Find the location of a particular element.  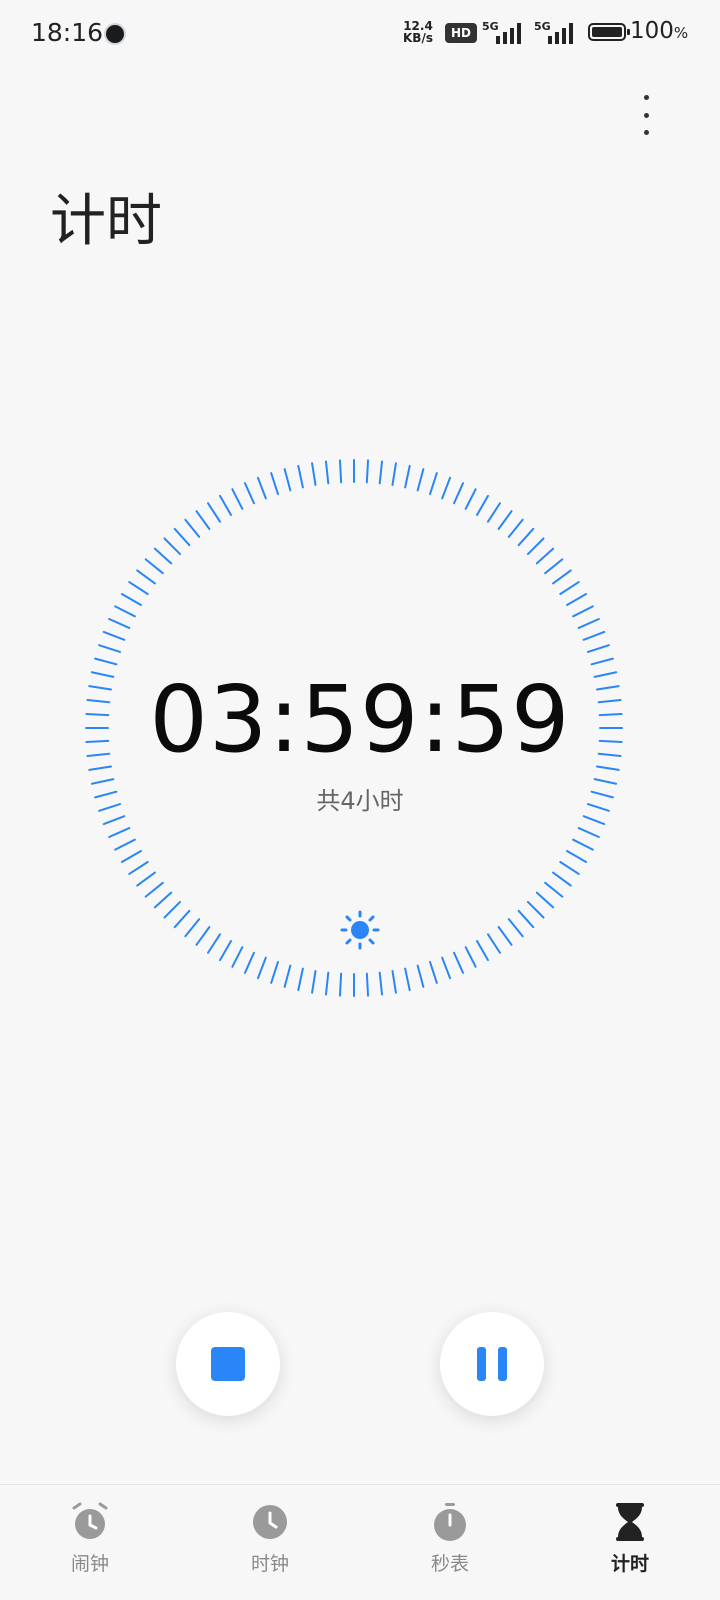

status-bar: 18:16 12.4 KB/s HD 5G 5G 100% is located at coordinates (360, 35).